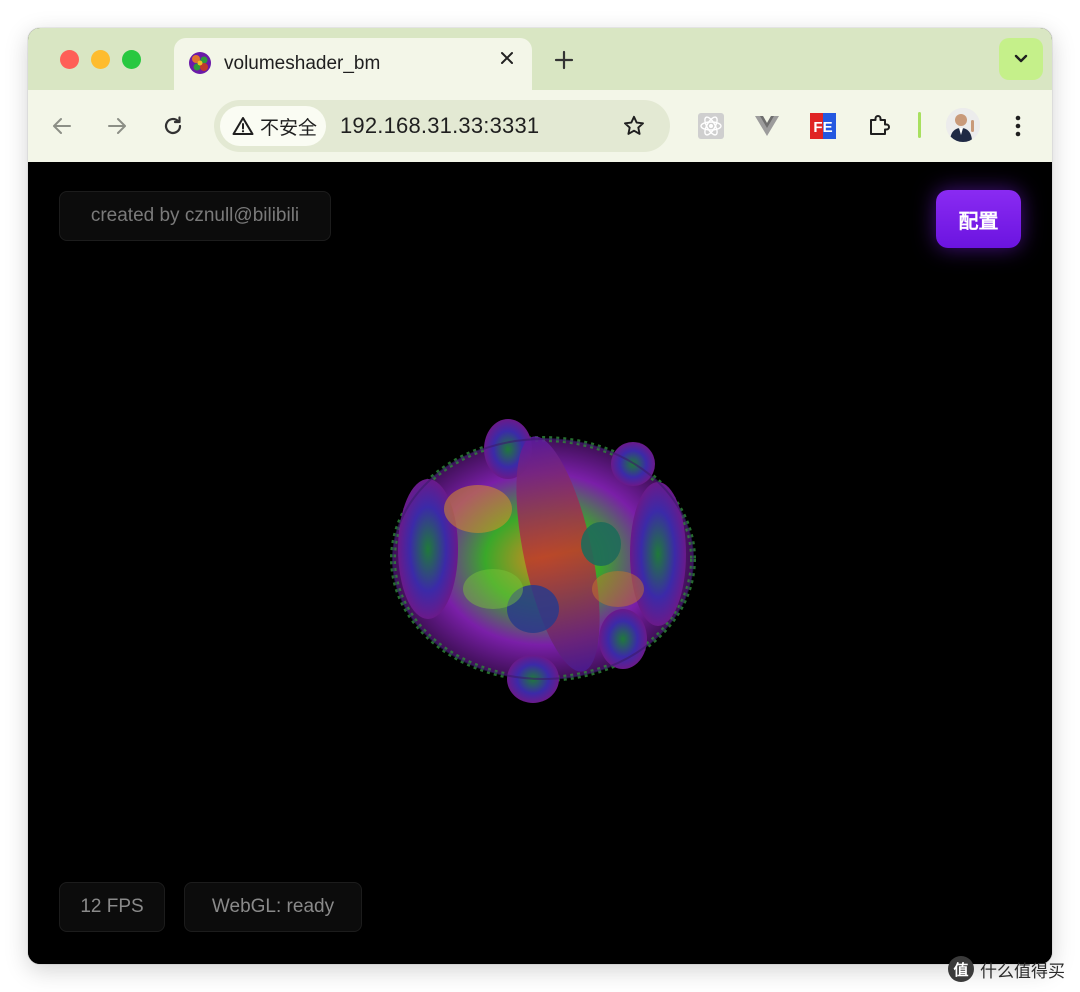 The height and width of the screenshot is (992, 1080). What do you see at coordinates (963, 125) in the screenshot?
I see `profile-avatar` at bounding box center [963, 125].